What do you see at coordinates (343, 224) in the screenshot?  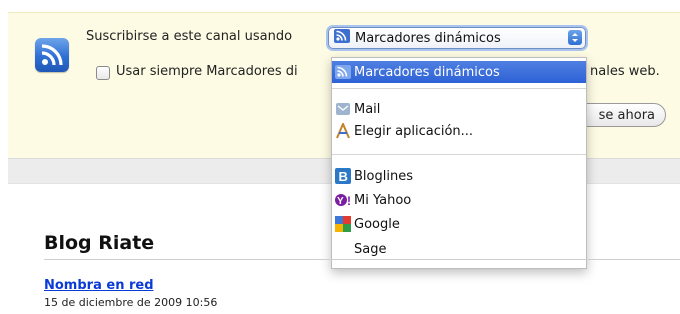 I see `google-icon` at bounding box center [343, 224].